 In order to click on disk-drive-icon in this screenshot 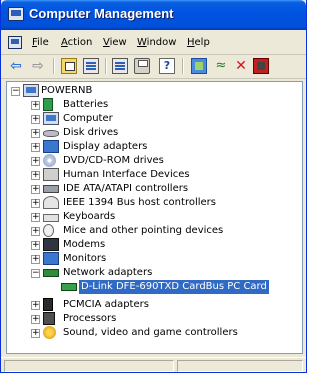, I will do `click(51, 133)`.